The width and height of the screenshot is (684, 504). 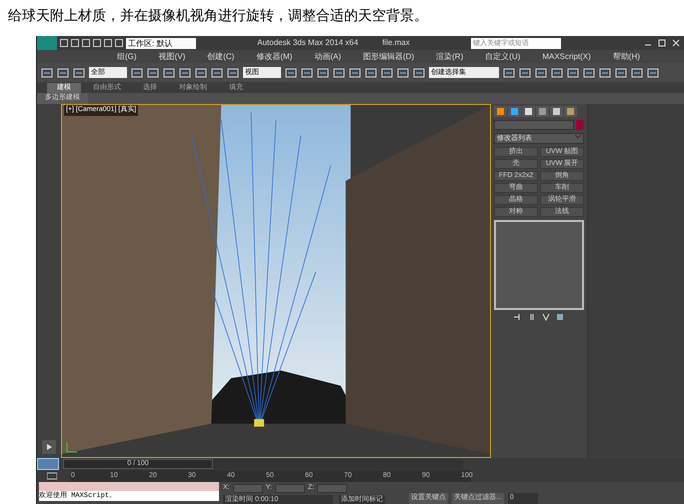 What do you see at coordinates (566, 56) in the screenshot?
I see `menu-item: MAXScript(X)` at bounding box center [566, 56].